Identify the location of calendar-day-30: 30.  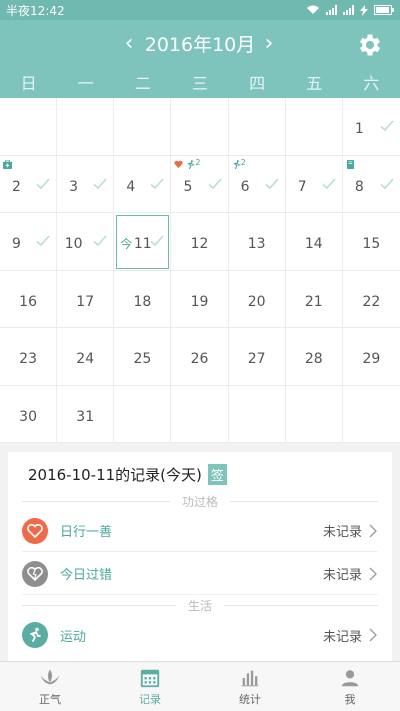
(29, 414).